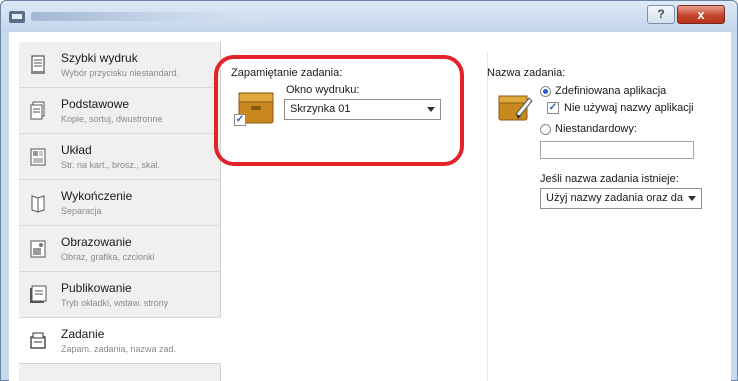 The height and width of the screenshot is (381, 738). Describe the element at coordinates (108, 257) in the screenshot. I see `nav-item-subtitle: Obraz, grafika, czcionki` at that location.